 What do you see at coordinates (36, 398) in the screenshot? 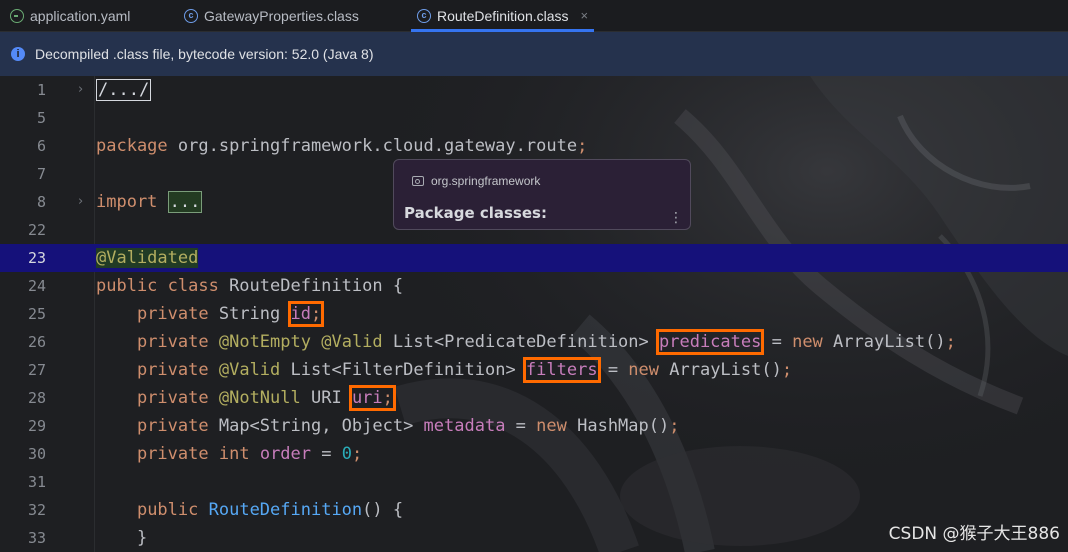
I see `line-number: 28` at bounding box center [36, 398].